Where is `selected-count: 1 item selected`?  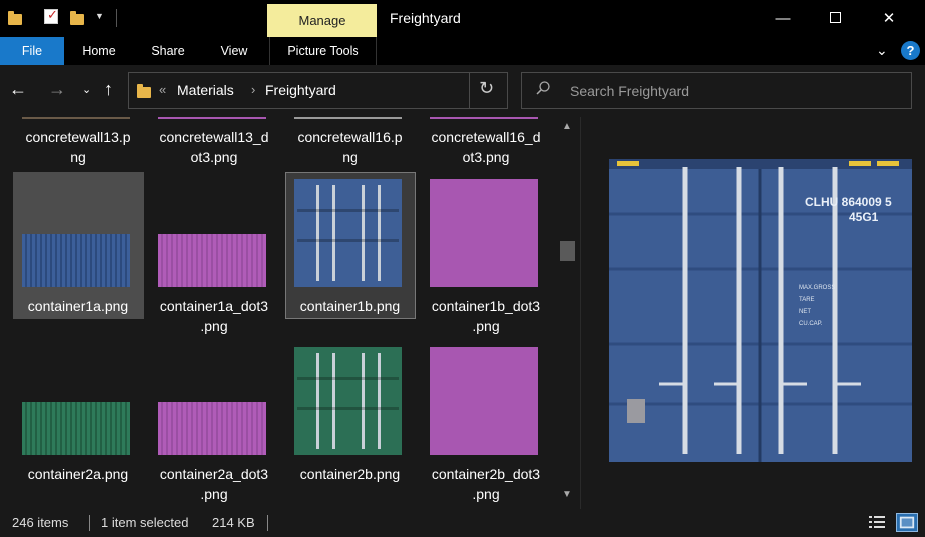
selected-count: 1 item selected is located at coordinates (145, 522).